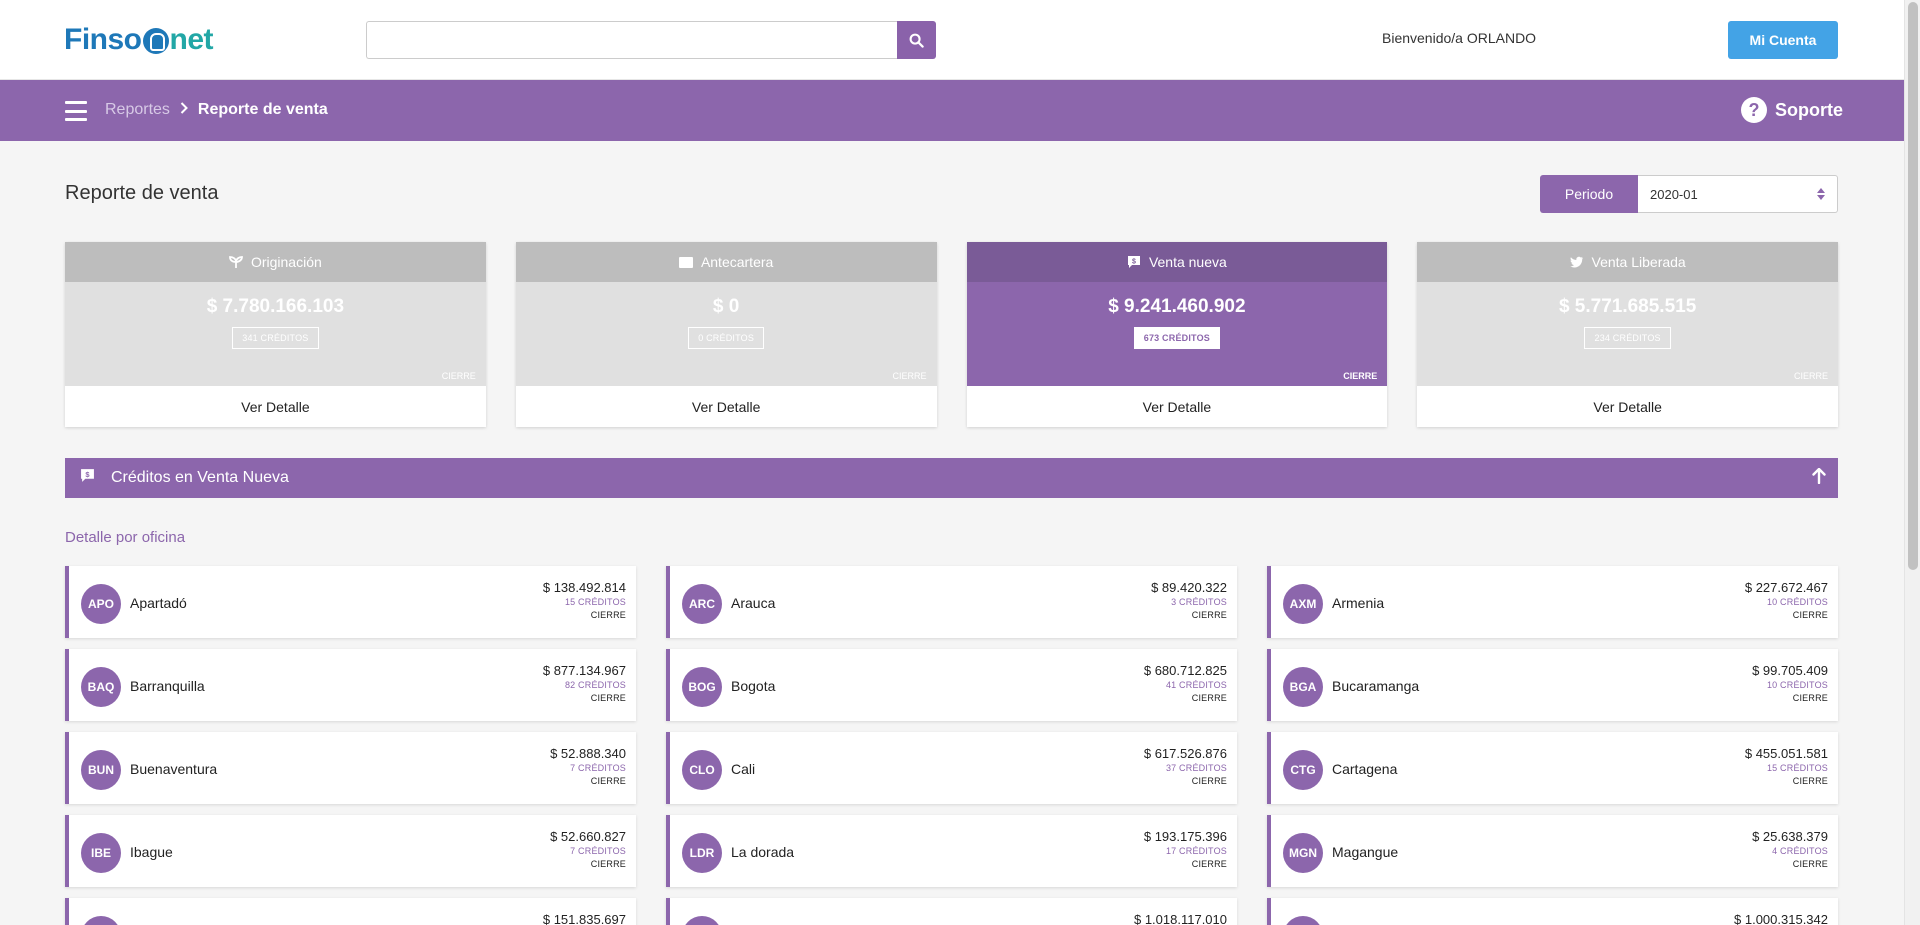 Image resolution: width=1920 pixels, height=925 pixels. Describe the element at coordinates (184, 110) in the screenshot. I see `chevron-right-icon` at that location.